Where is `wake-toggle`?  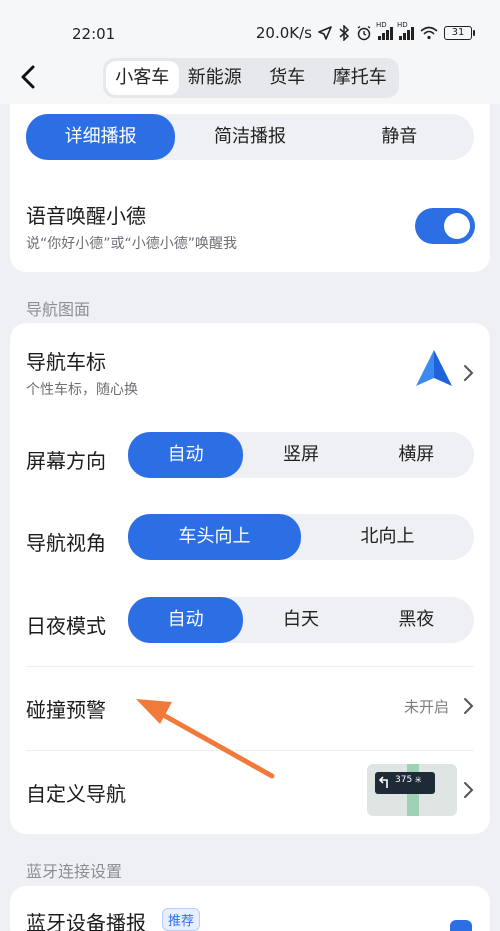
wake-toggle is located at coordinates (445, 226).